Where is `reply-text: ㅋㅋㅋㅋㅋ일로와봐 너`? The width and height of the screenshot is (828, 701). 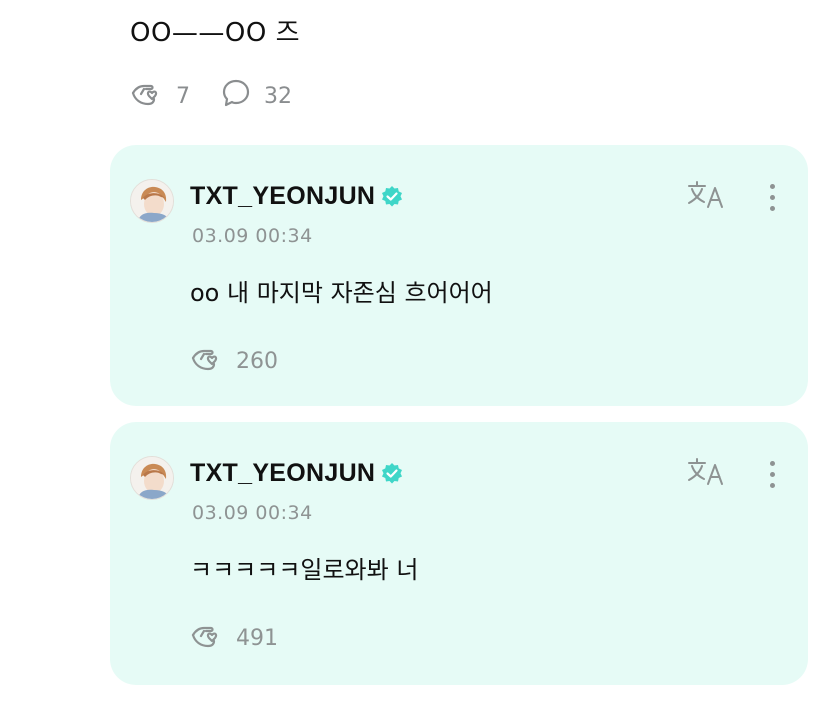 reply-text: ㅋㅋㅋㅋㅋ일로와봐 너 is located at coordinates (304, 570).